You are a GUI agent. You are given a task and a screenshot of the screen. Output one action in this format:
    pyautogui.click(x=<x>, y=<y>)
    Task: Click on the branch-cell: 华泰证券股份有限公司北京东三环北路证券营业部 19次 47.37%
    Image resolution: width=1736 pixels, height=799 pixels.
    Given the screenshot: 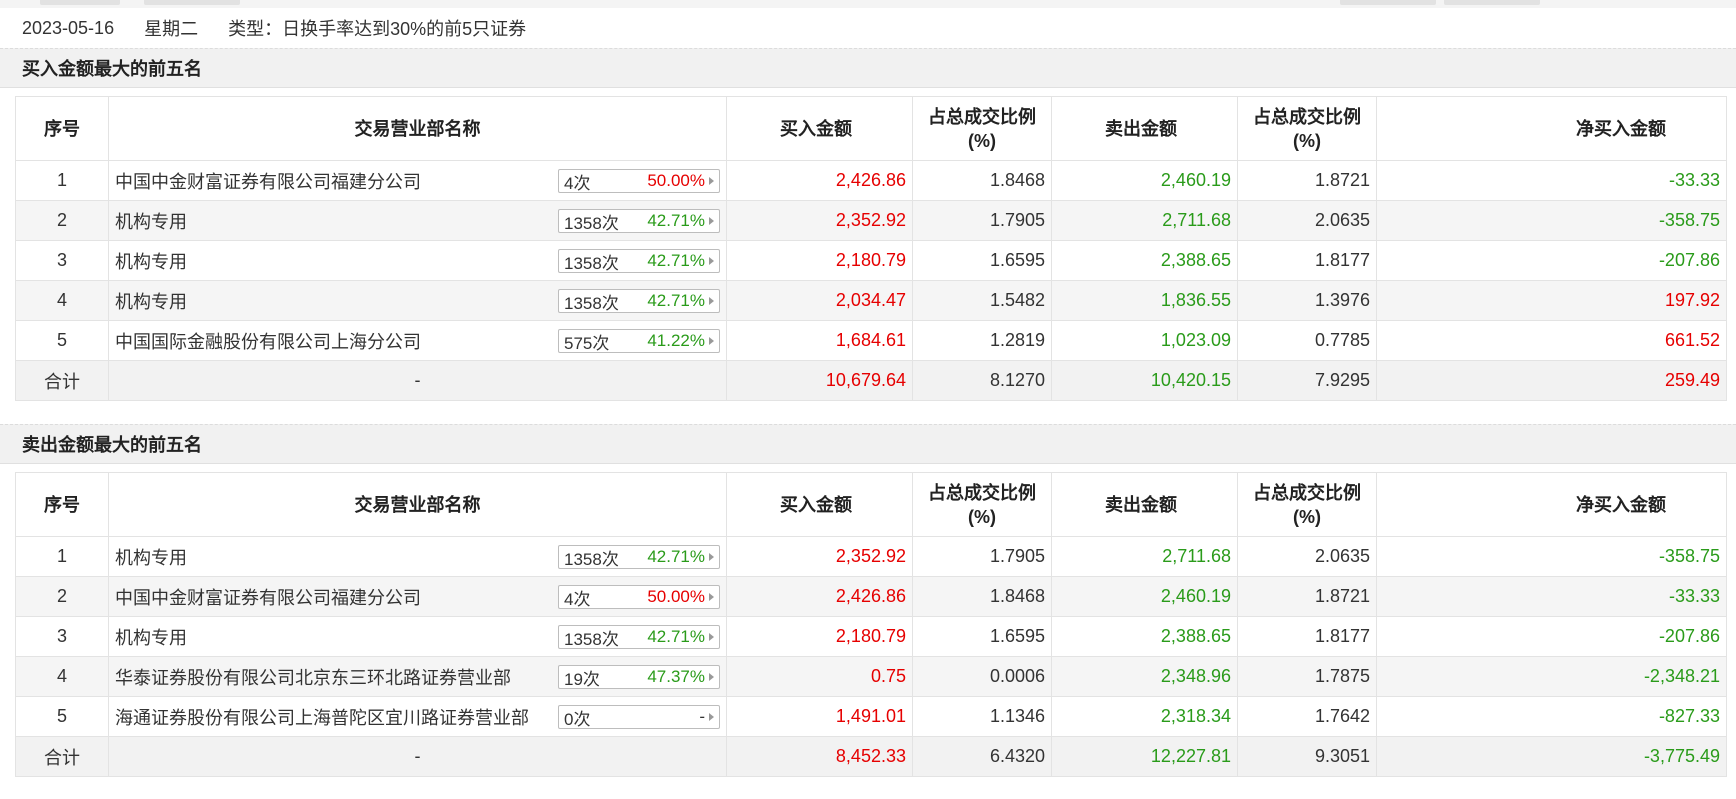 What is the action you would take?
    pyautogui.click(x=417, y=676)
    